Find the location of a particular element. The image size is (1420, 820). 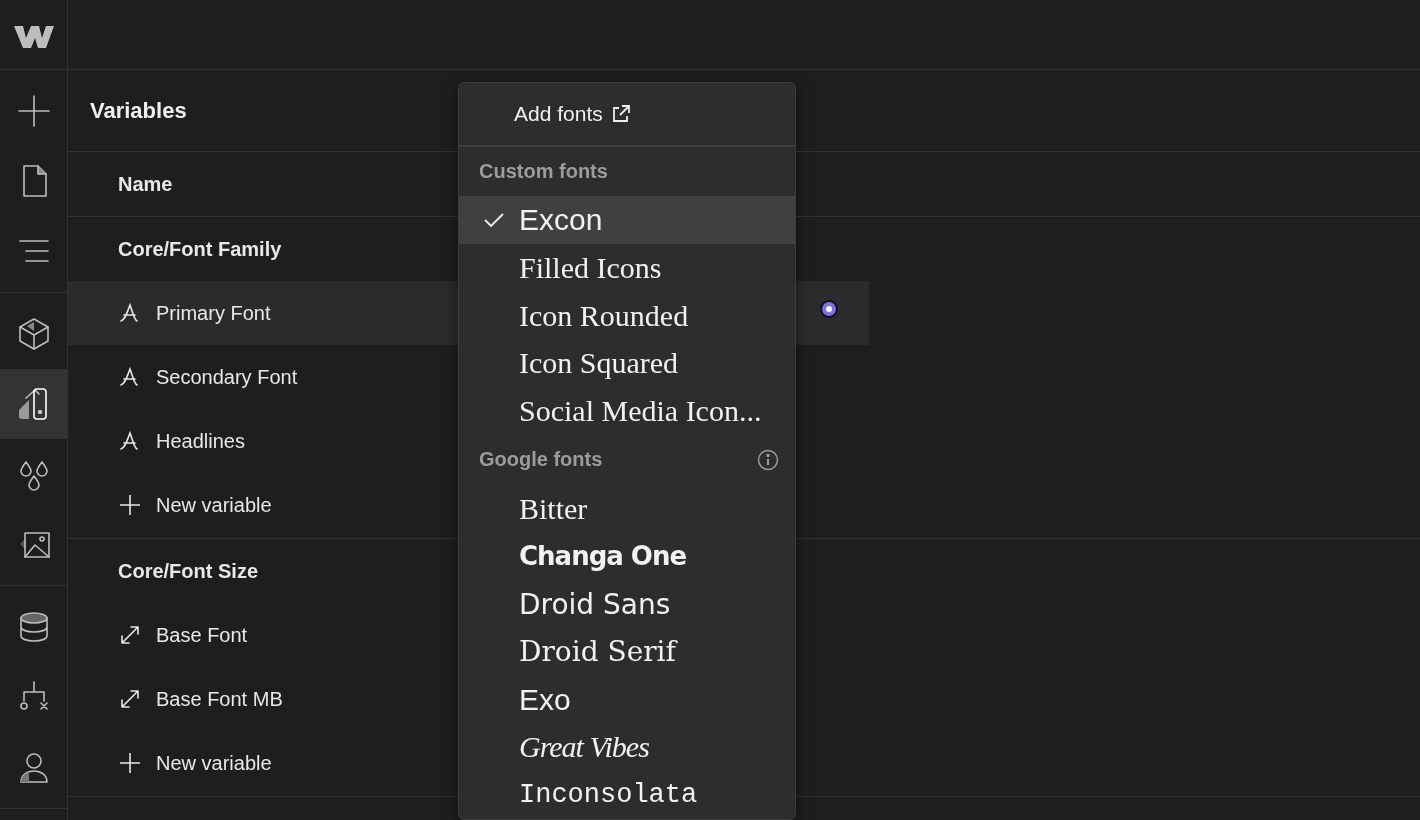

column-header: Name is located at coordinates (145, 184).